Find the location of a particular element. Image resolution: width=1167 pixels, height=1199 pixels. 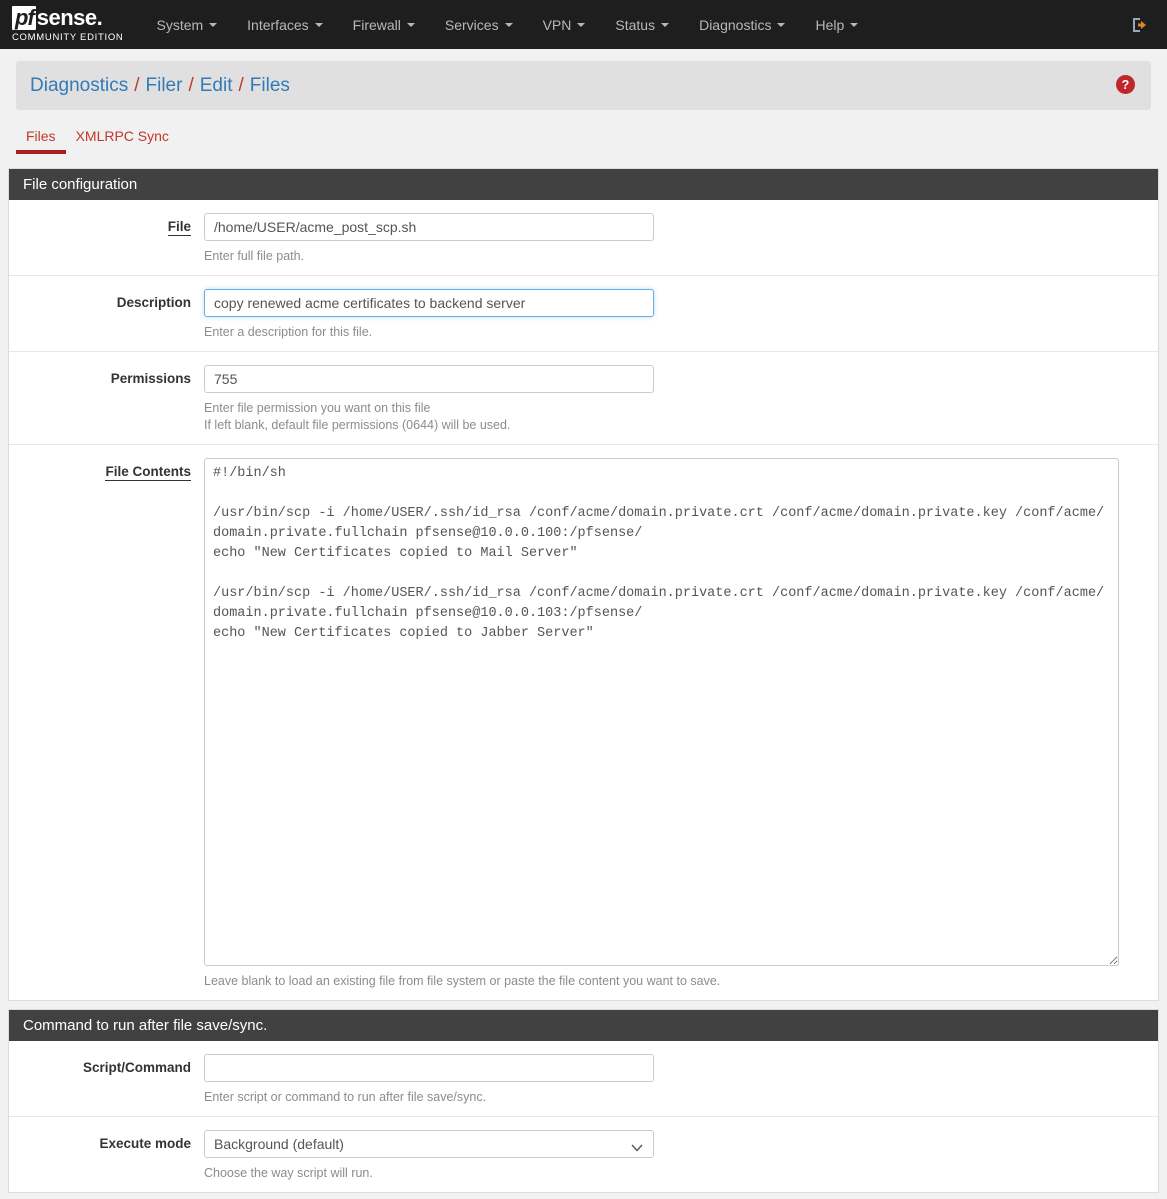

tab-files: Files is located at coordinates (41, 138).